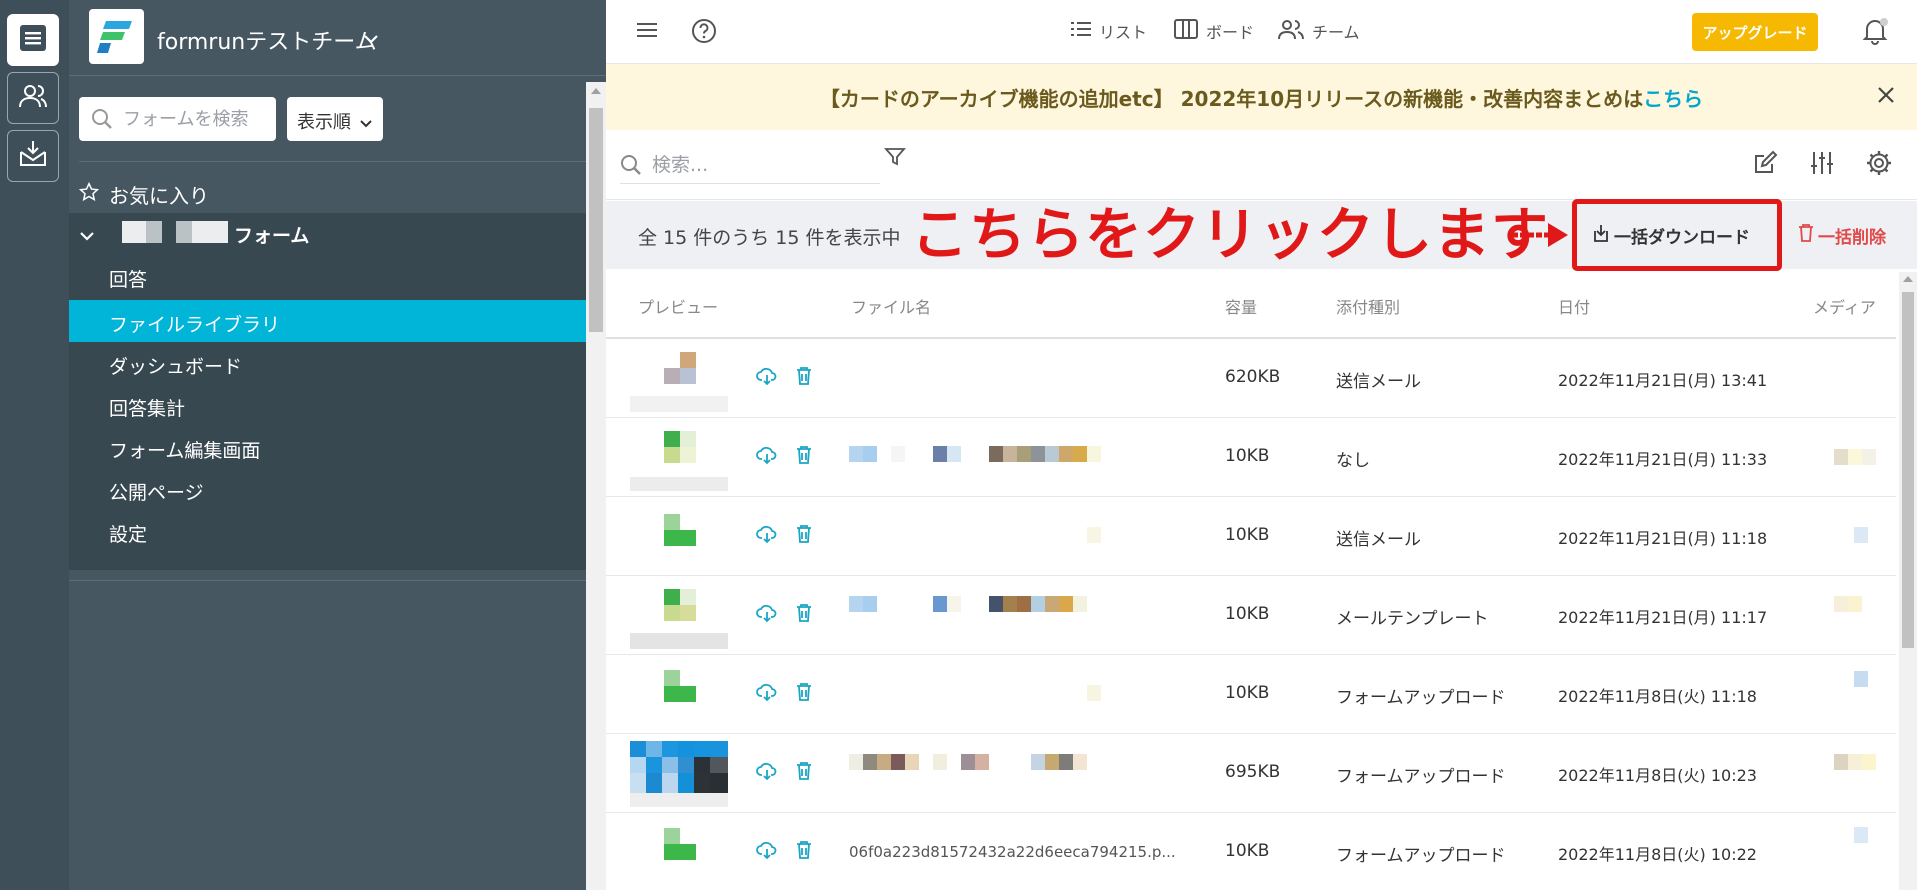  Describe the element at coordinates (1765, 165) in the screenshot. I see `edit-icon` at that location.